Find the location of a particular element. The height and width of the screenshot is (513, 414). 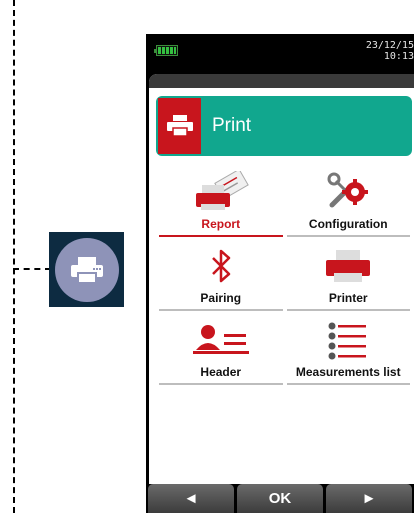

softkey-left: ◄ is located at coordinates (191, 498).